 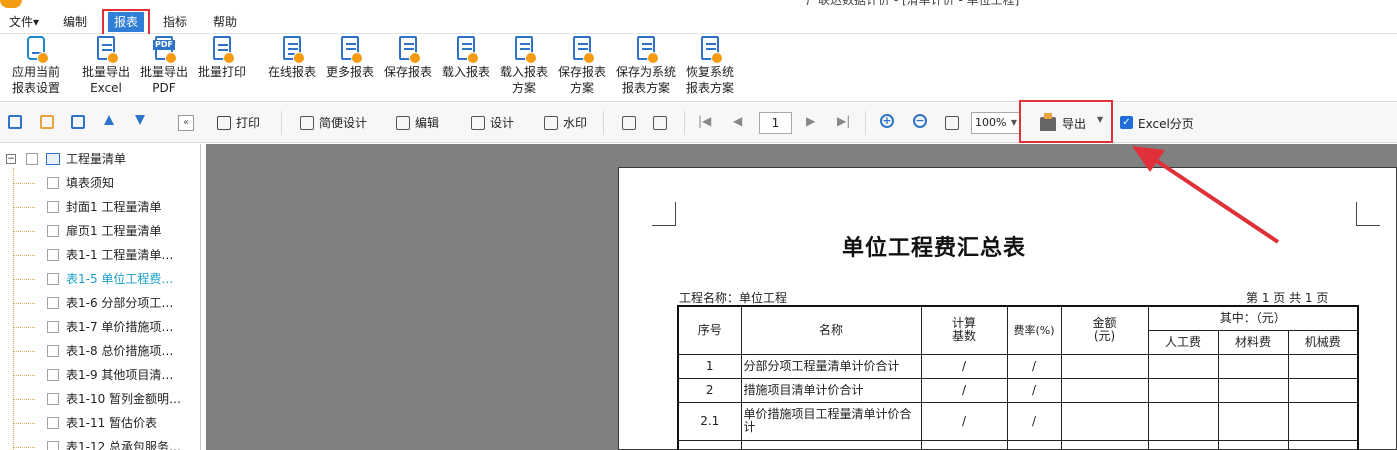 I want to click on person-doc-icon, so click(x=37, y=50).